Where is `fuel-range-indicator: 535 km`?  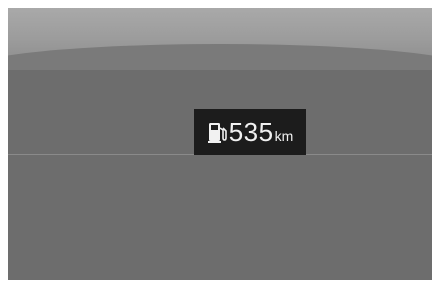 fuel-range-indicator: 535 km is located at coordinates (250, 132).